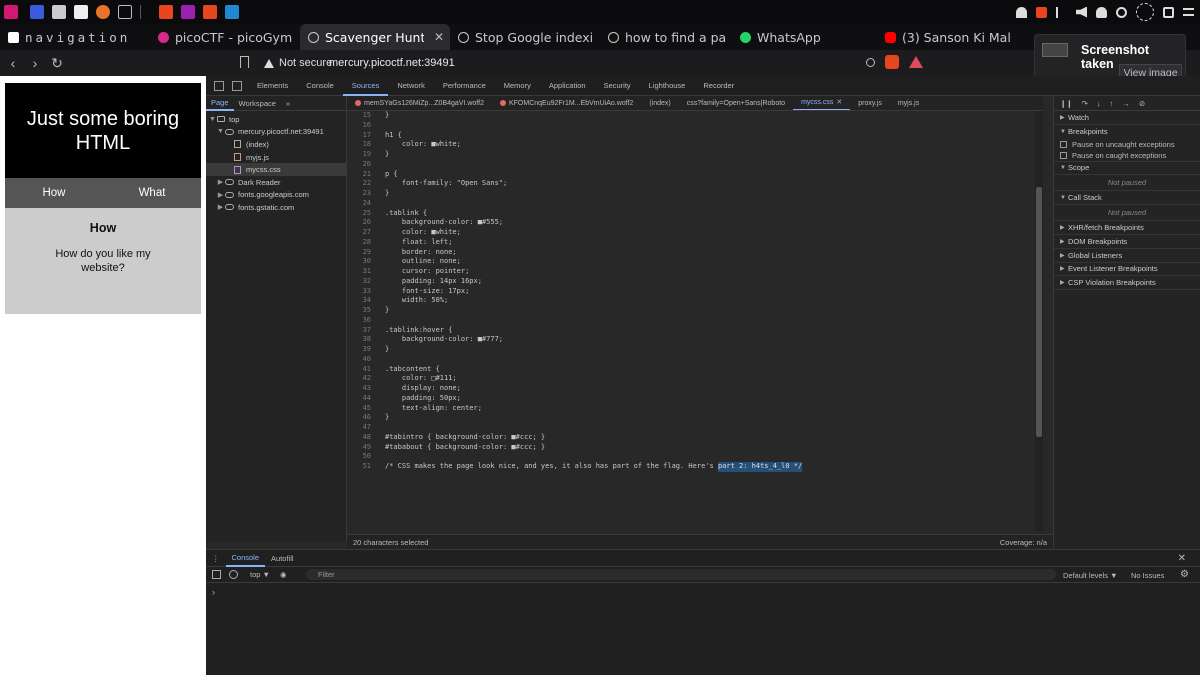 This screenshot has width=1200, height=675. I want to click on brave-shields-icon, so click(892, 62).